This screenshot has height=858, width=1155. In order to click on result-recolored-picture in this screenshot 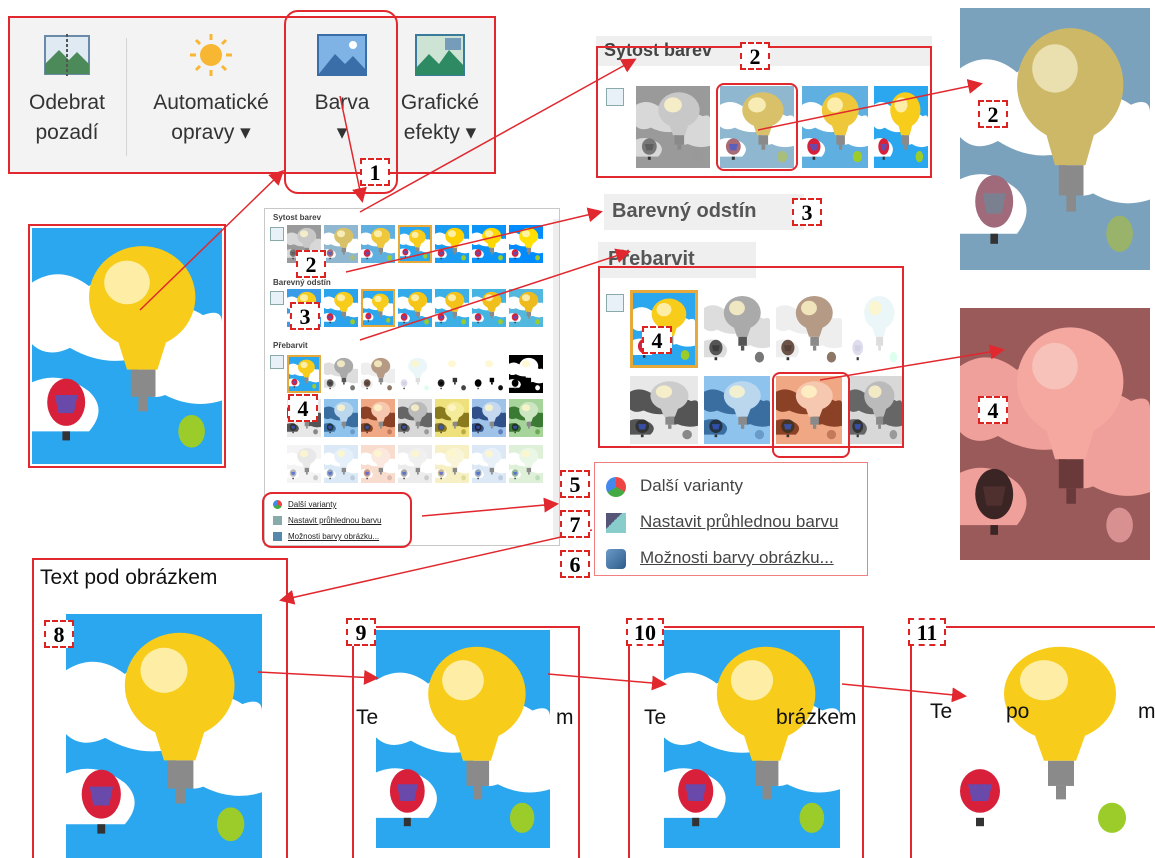, I will do `click(1055, 434)`.